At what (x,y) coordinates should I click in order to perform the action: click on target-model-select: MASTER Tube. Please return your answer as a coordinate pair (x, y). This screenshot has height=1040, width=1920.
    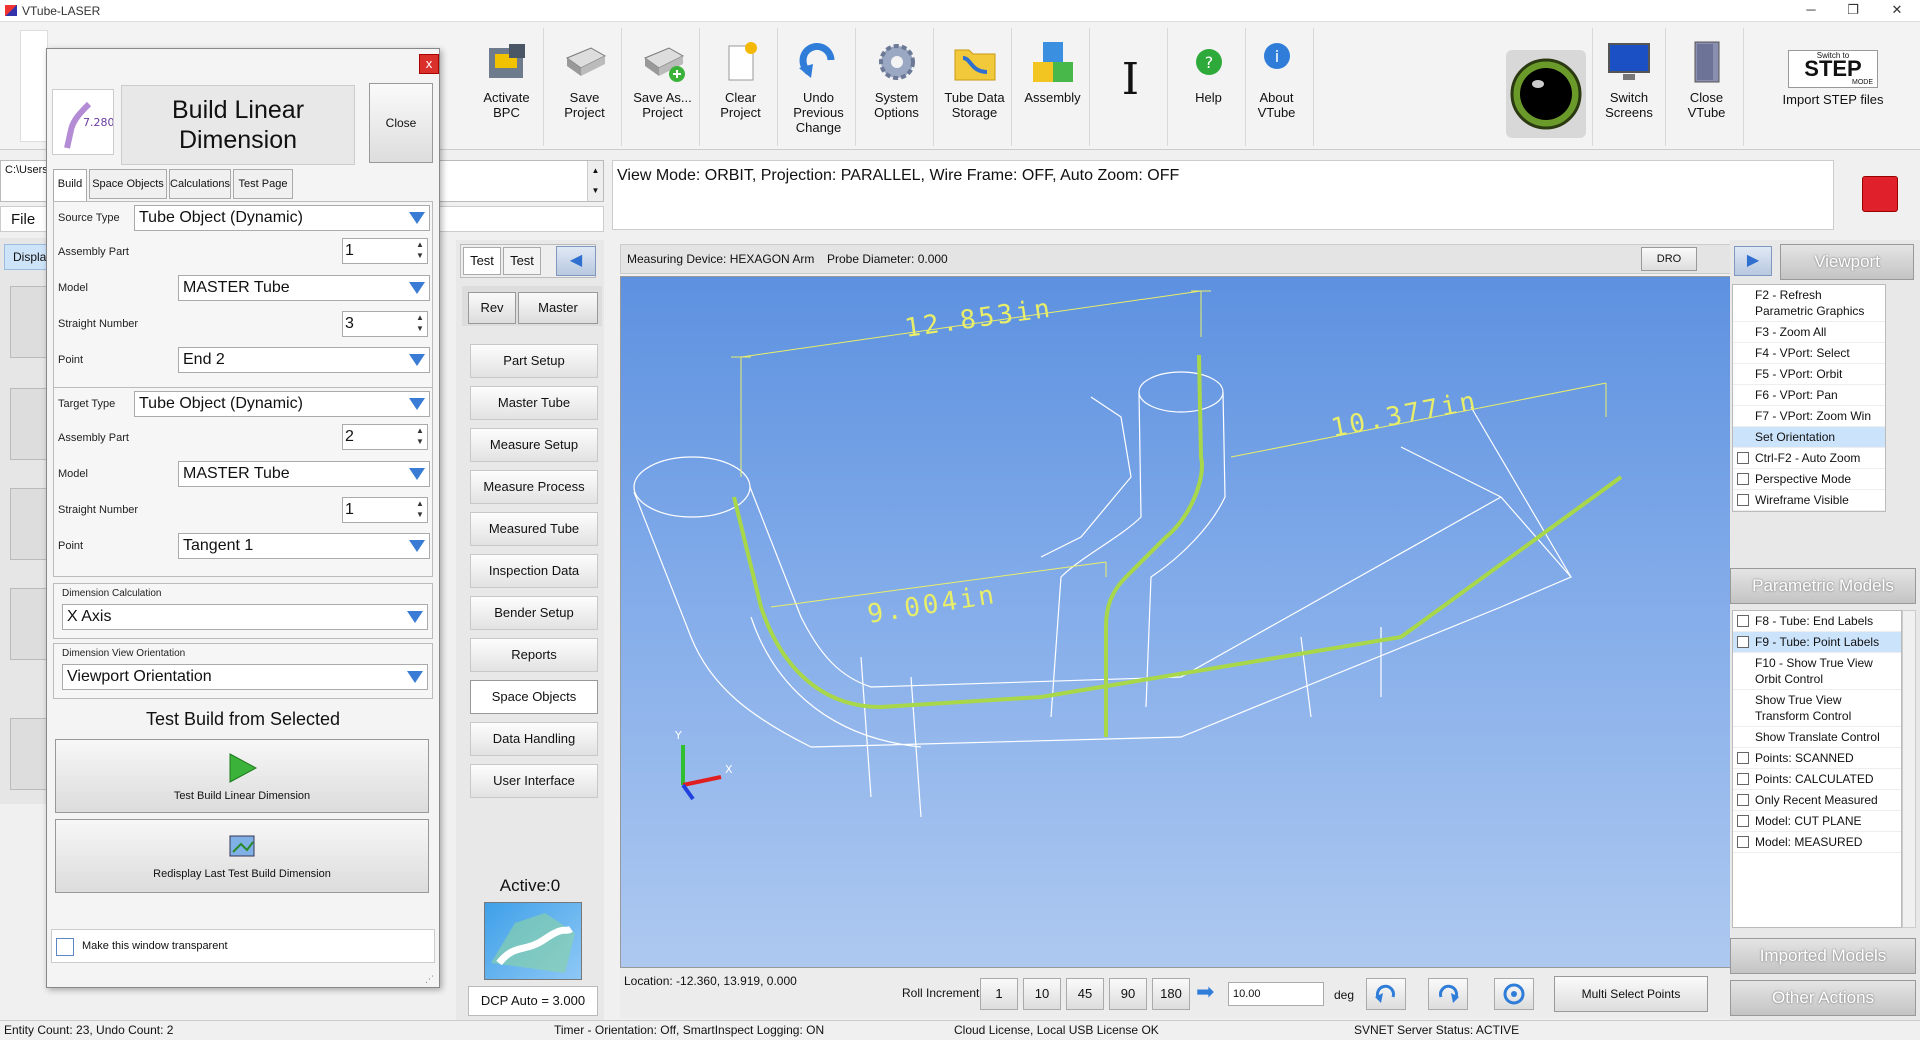
    Looking at the image, I should click on (304, 474).